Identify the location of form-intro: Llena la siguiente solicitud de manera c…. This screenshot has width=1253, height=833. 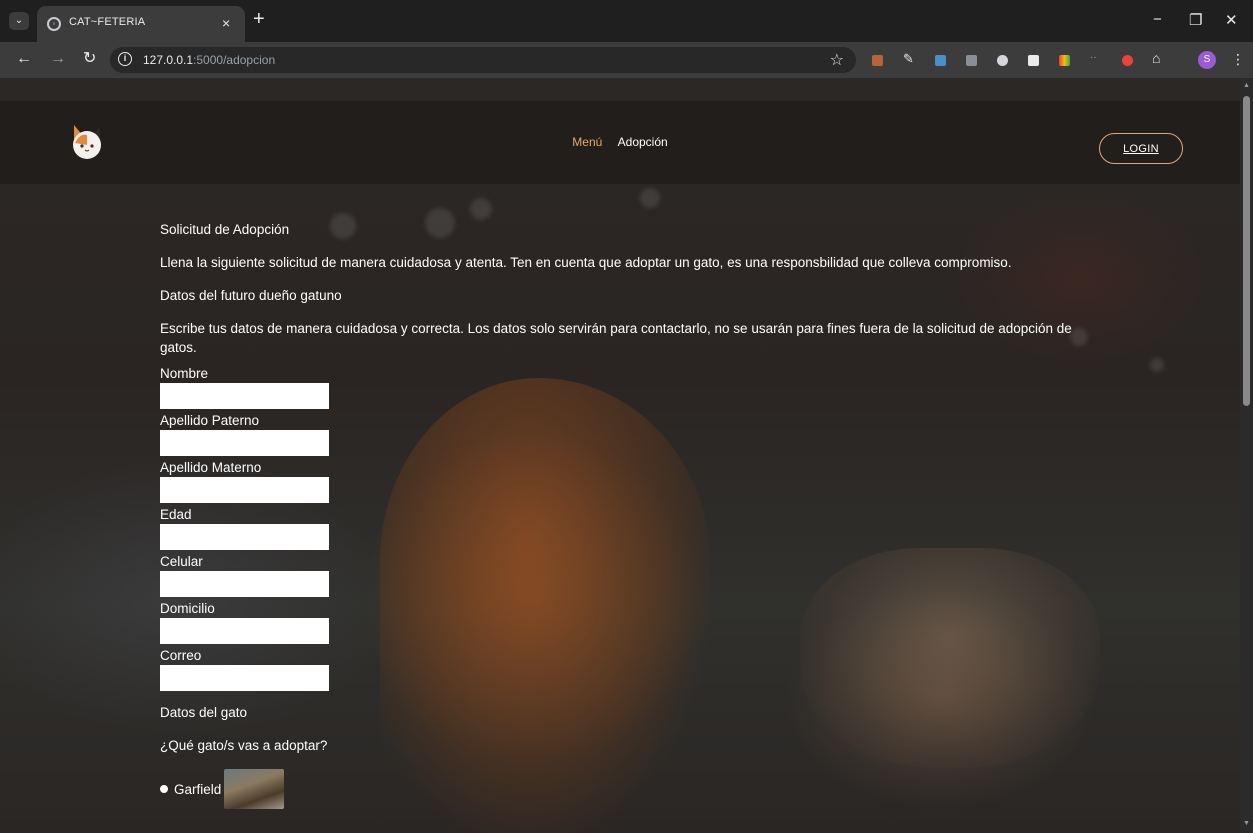
(586, 262).